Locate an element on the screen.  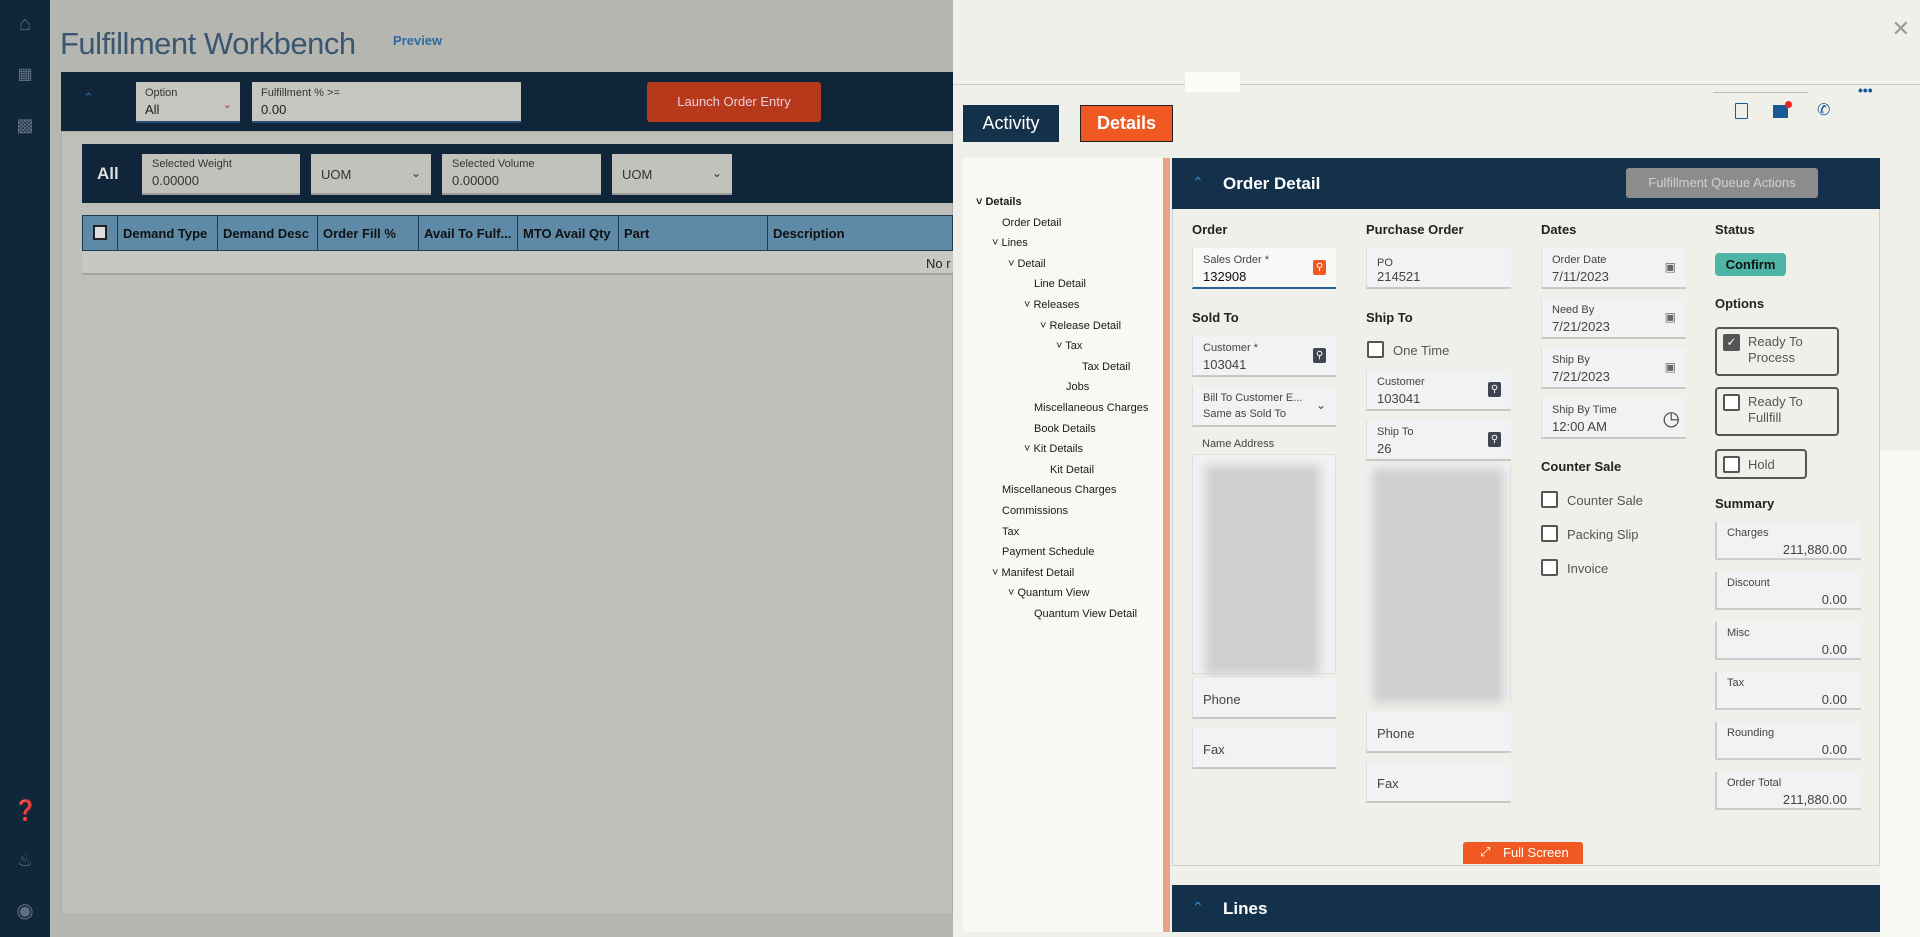
tree-item: ˅ Tax is located at coordinates (1069, 346).